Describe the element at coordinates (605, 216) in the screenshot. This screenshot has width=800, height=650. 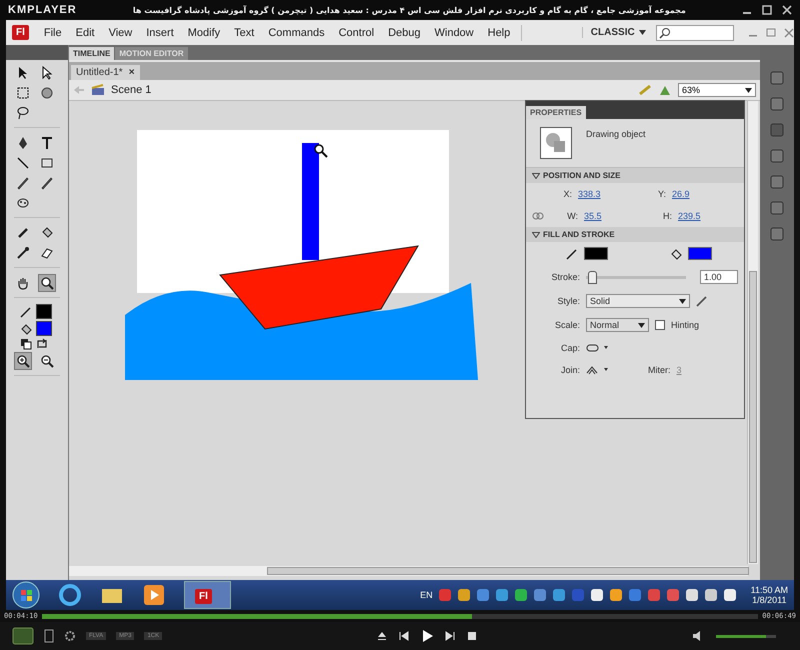
I see `width-value: 35.5` at that location.